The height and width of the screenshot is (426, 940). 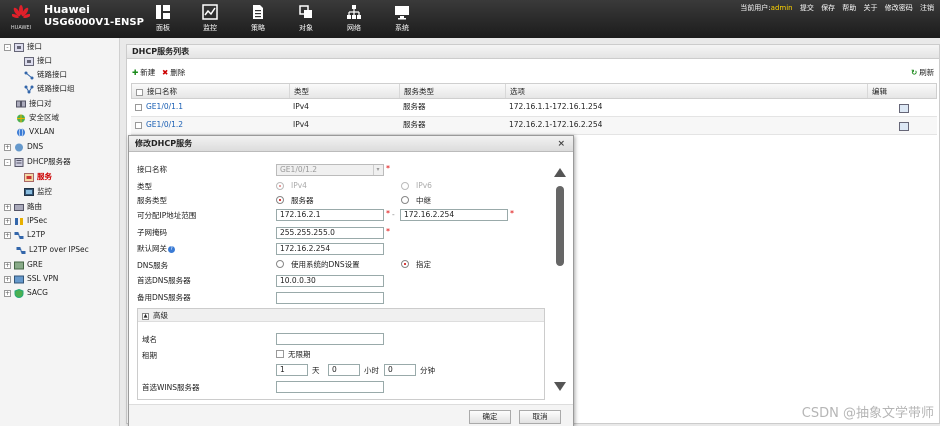 I want to click on brand-name: Huawei, so click(x=67, y=9).